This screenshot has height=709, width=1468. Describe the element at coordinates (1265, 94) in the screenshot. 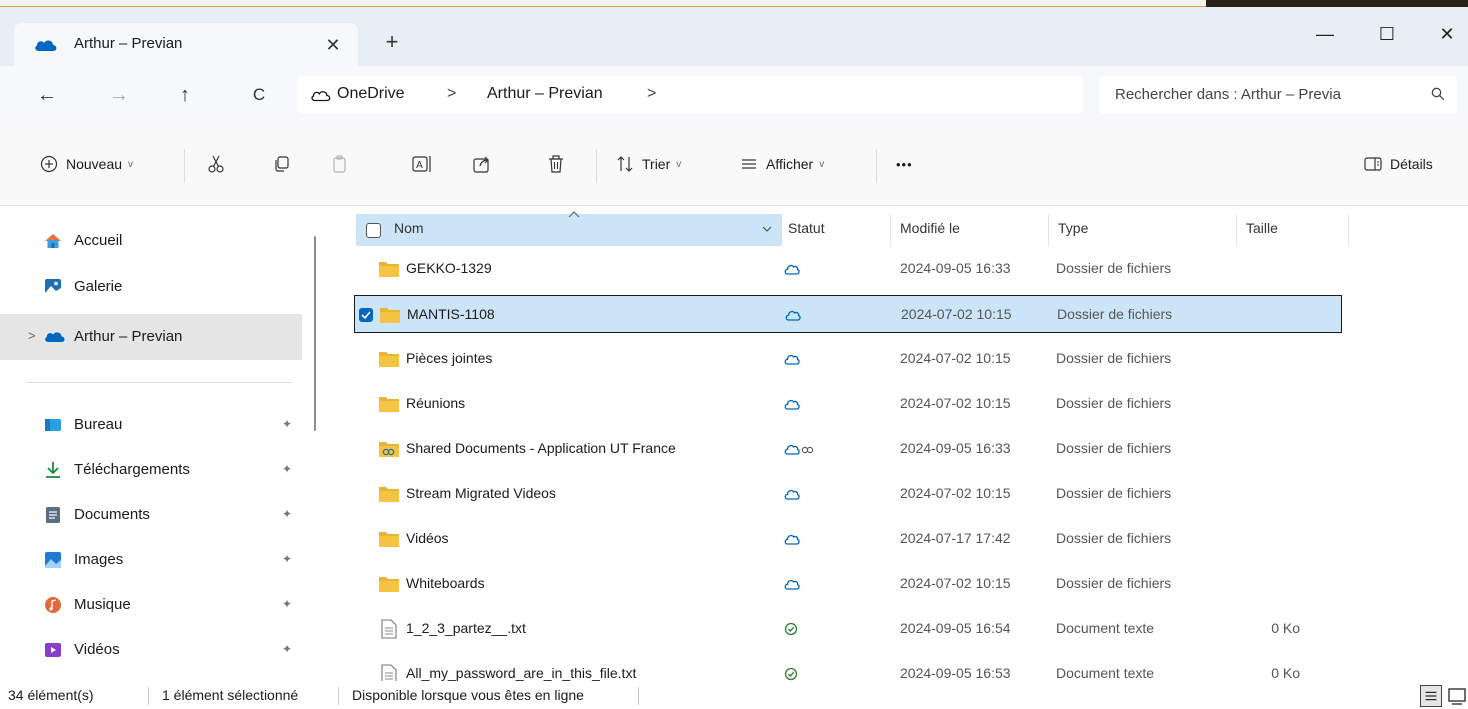

I see `search-input` at that location.